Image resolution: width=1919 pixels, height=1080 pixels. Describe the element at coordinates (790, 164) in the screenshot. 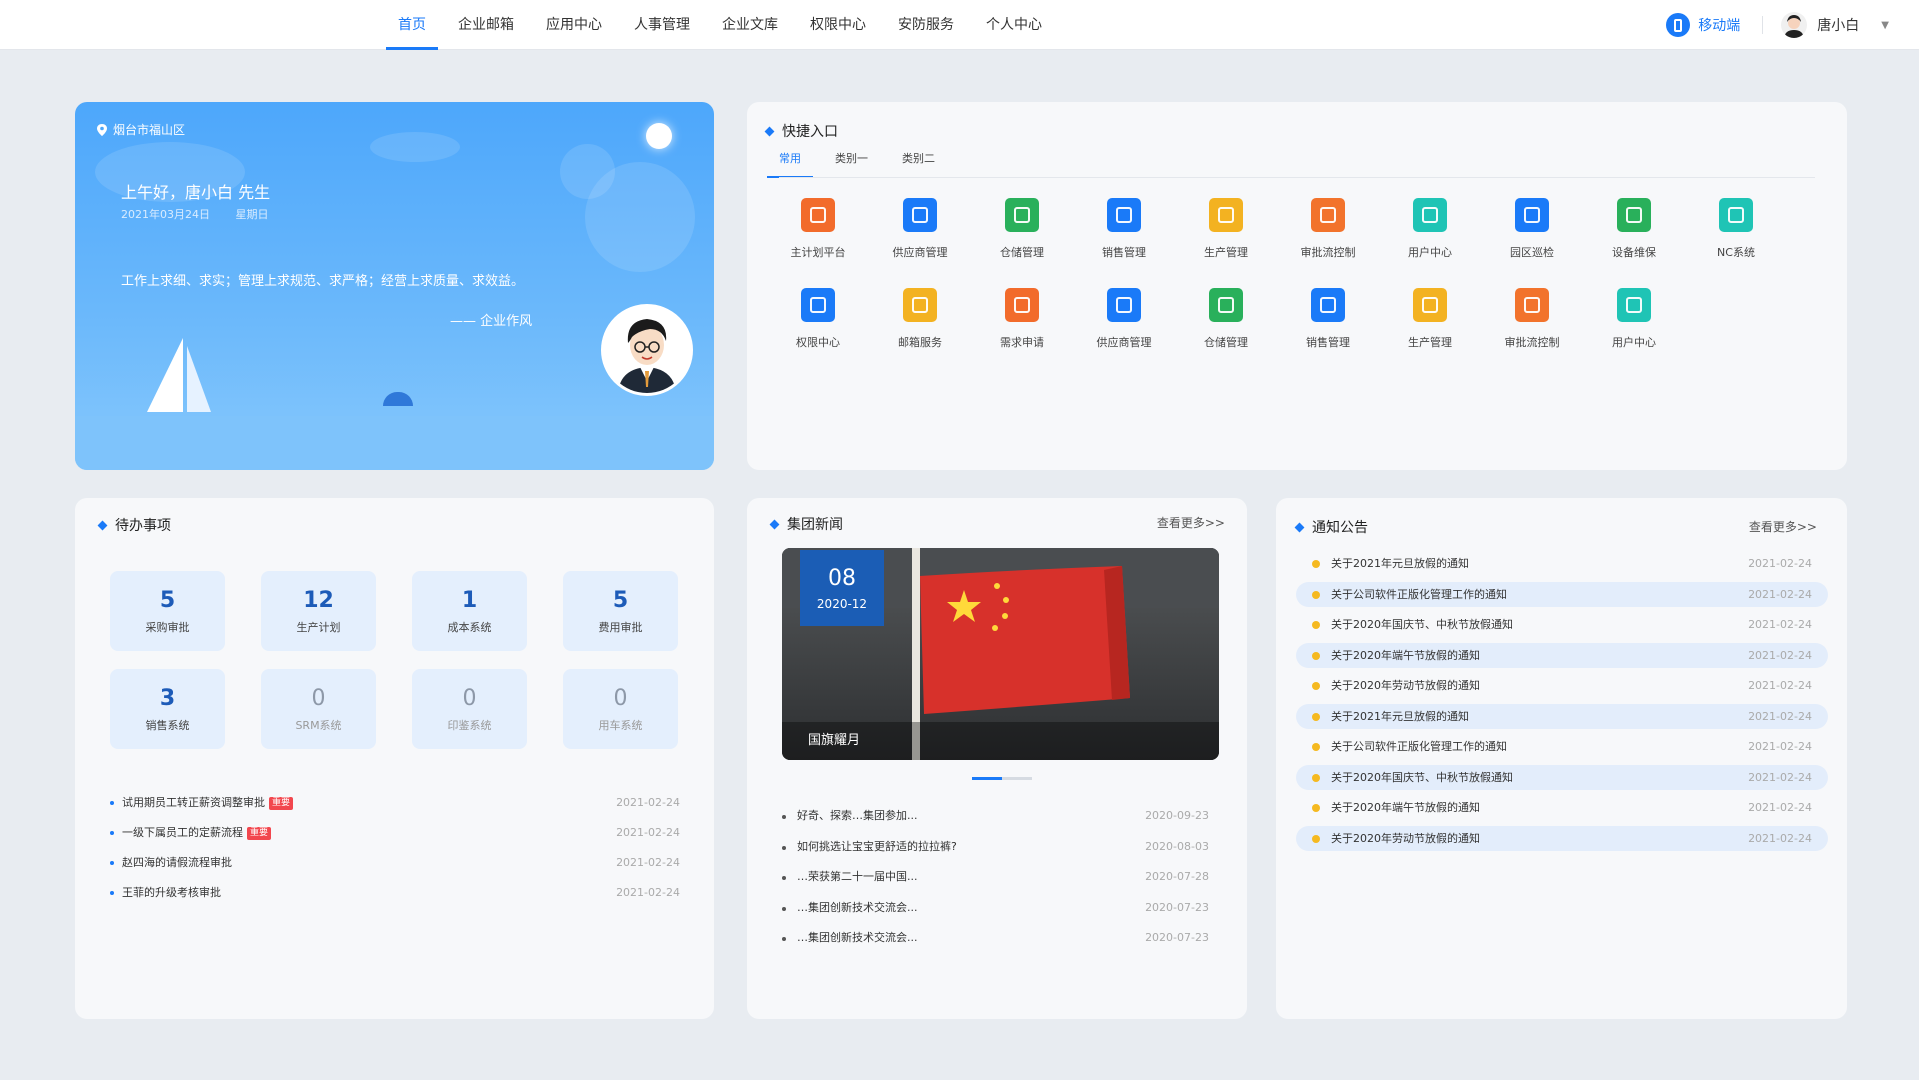

I see `quick-entry-tab: 常用` at that location.